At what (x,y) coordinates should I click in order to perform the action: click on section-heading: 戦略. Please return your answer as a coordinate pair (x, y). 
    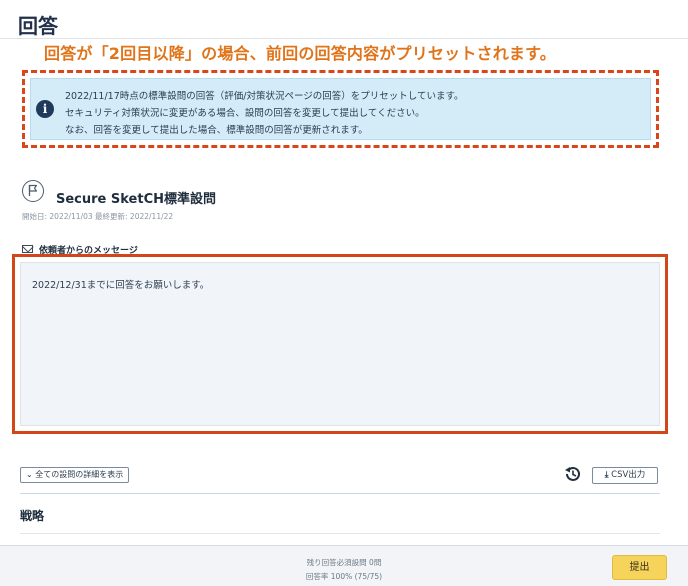
    Looking at the image, I should click on (32, 516).